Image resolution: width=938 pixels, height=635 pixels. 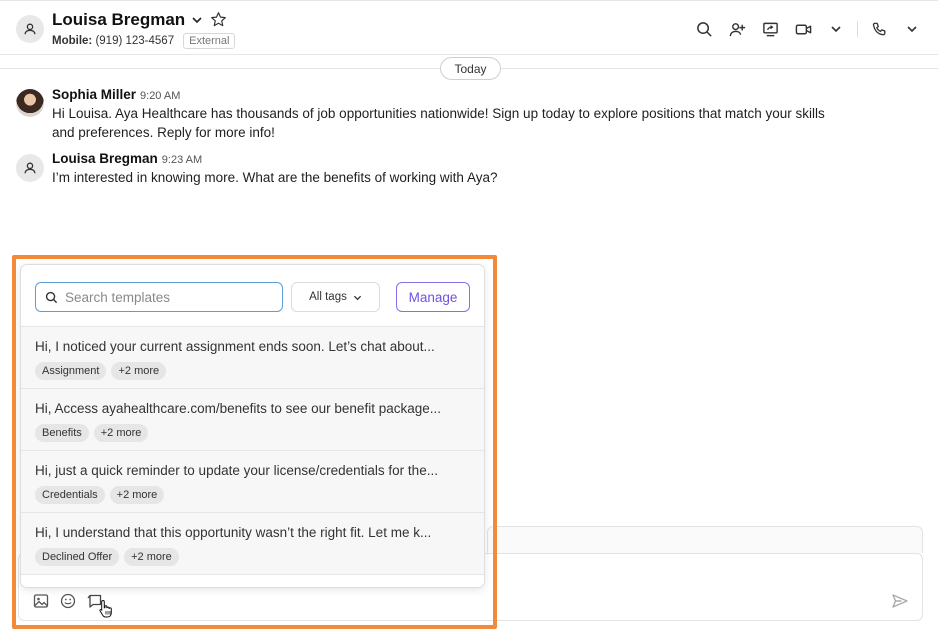 What do you see at coordinates (62, 433) in the screenshot?
I see `tag-chip: Benefits` at bounding box center [62, 433].